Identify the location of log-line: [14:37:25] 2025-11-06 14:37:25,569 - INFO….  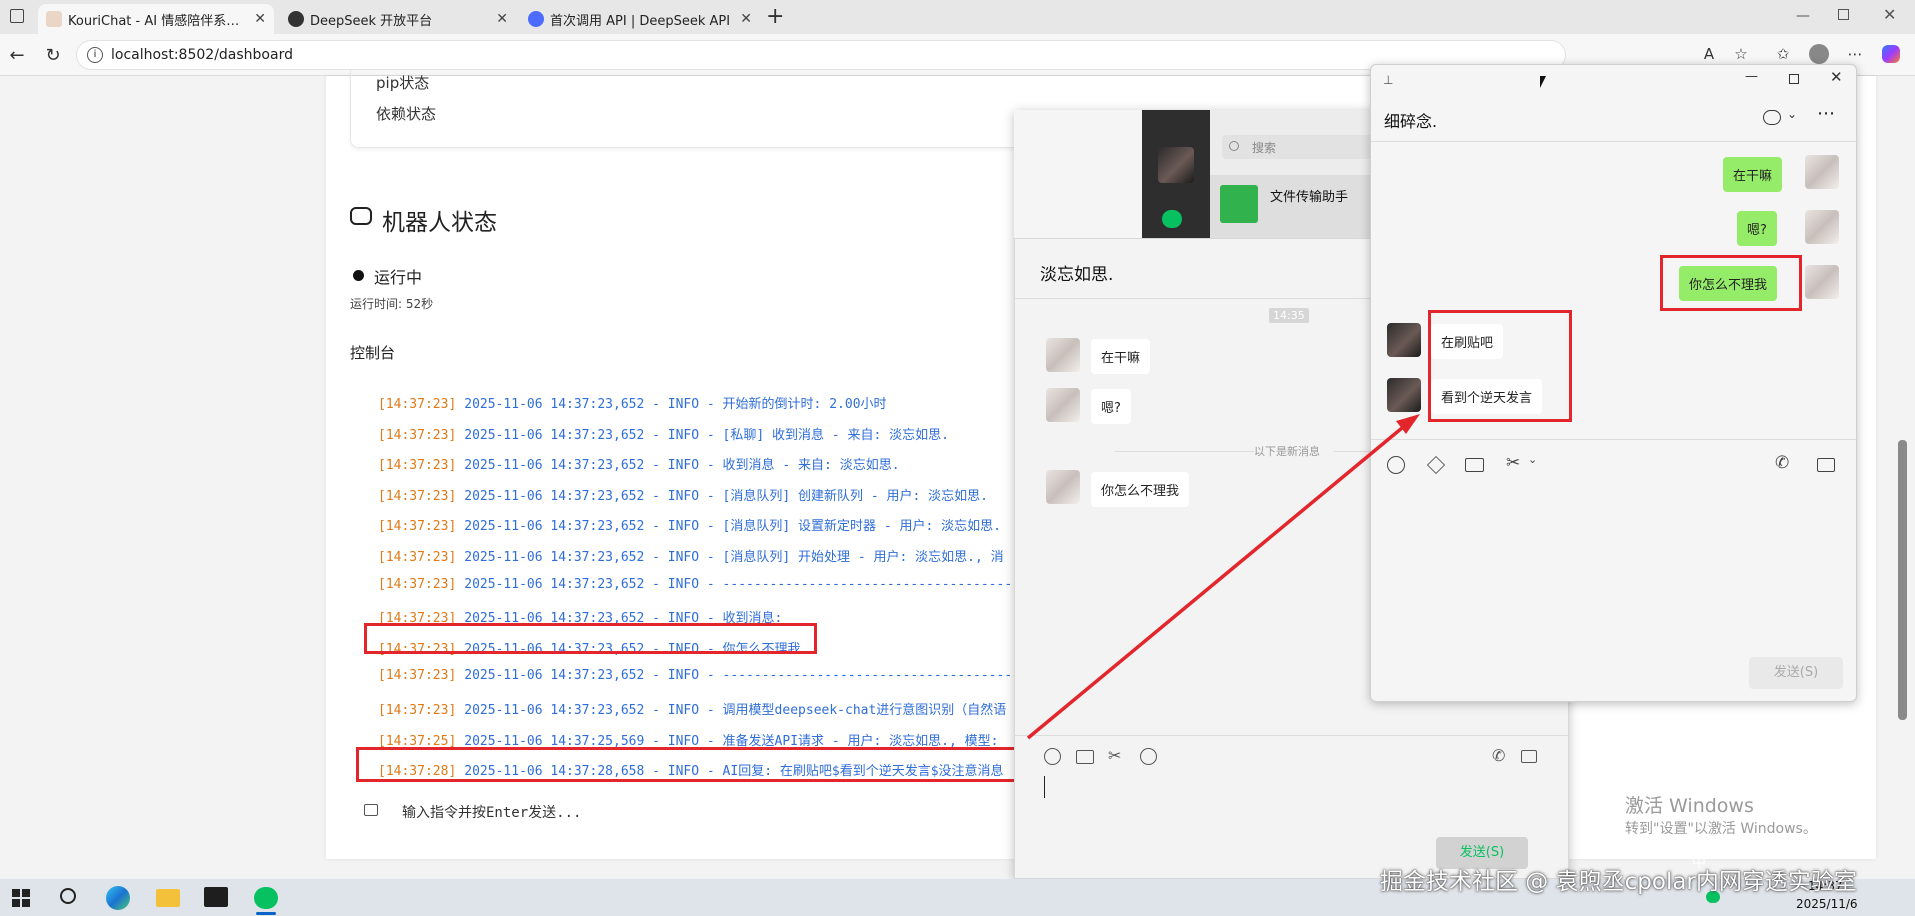
(688, 739).